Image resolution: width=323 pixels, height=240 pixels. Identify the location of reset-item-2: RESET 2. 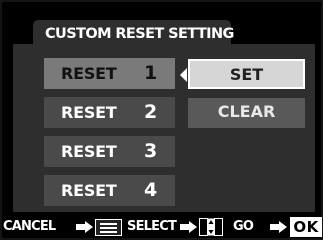
(109, 112).